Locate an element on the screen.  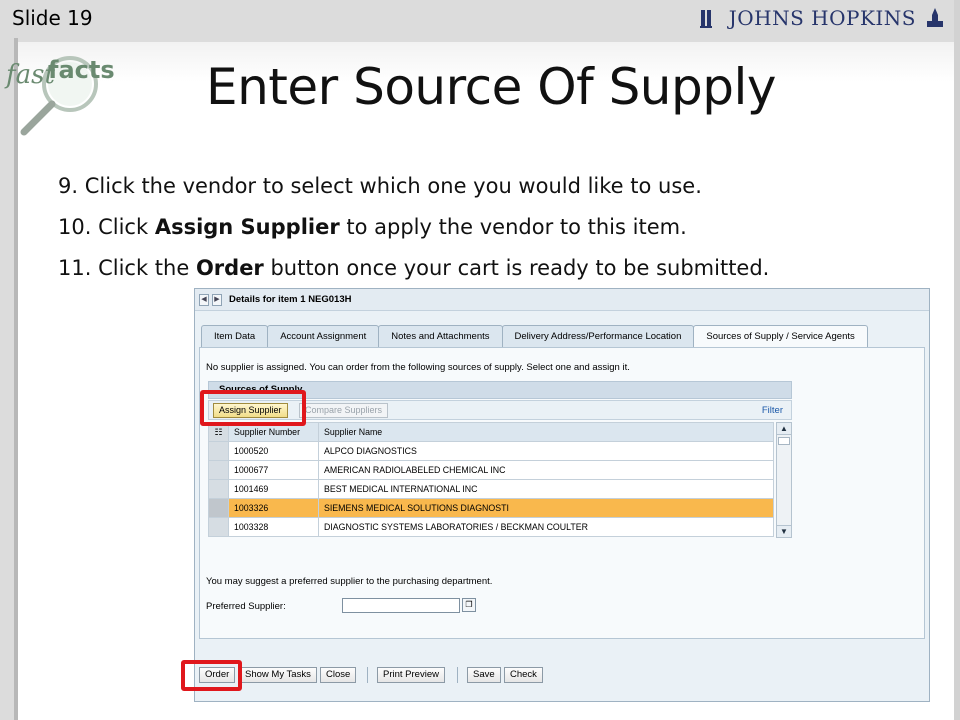
show-my-tasks-button: Show My Tasks is located at coordinates (278, 675).